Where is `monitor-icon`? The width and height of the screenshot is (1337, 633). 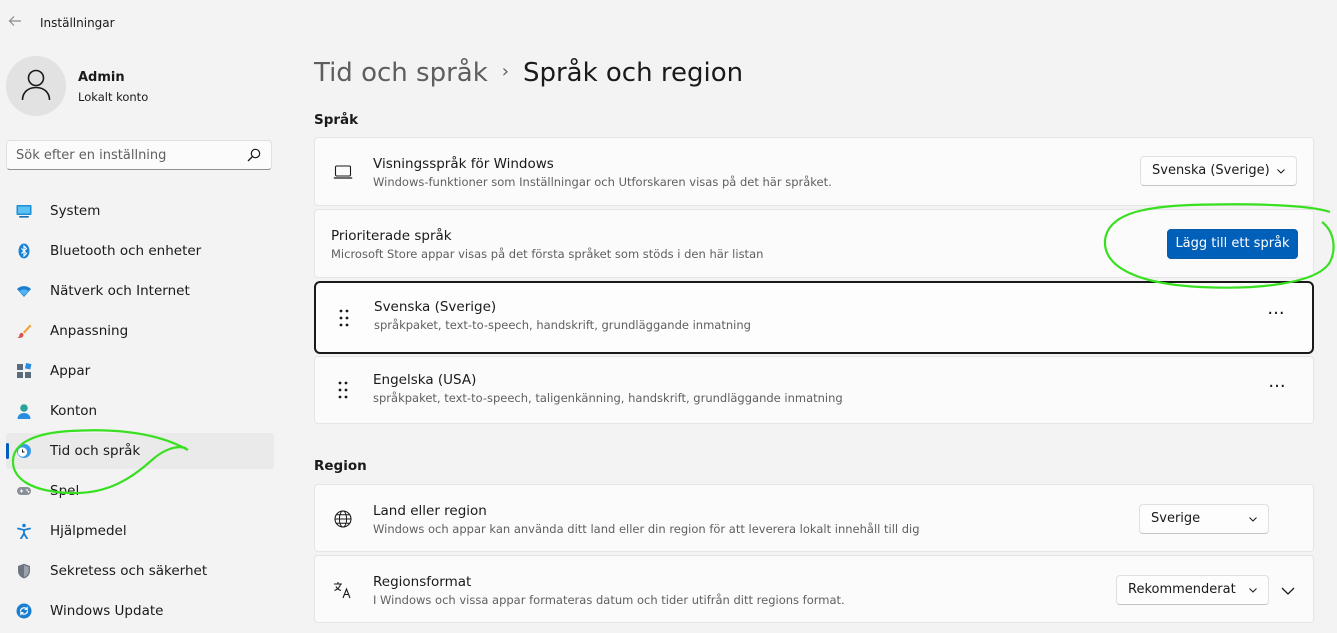
monitor-icon is located at coordinates (24, 211).